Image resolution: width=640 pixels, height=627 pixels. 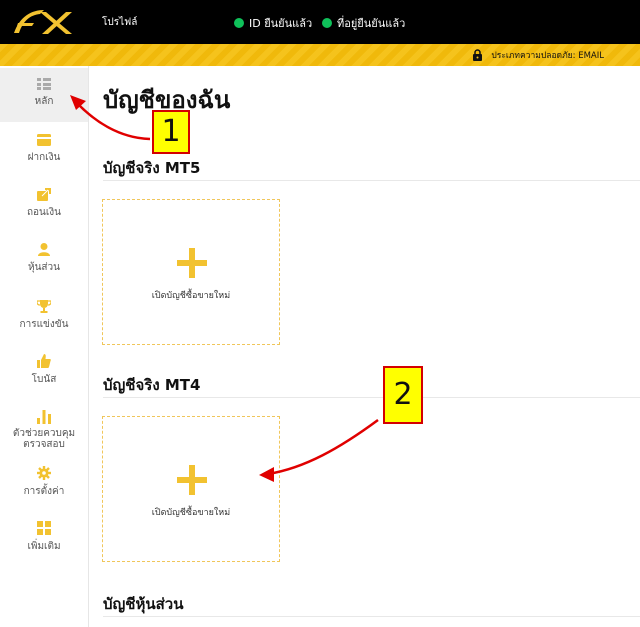 I want to click on sidebar-item-label: หุ้นส่วน, so click(x=44, y=267).